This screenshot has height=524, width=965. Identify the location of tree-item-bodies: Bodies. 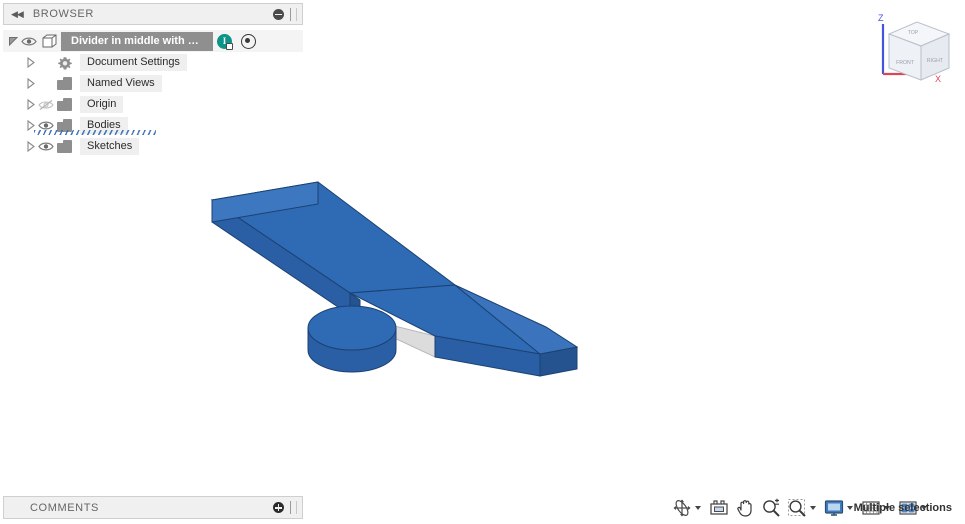
(153, 125).